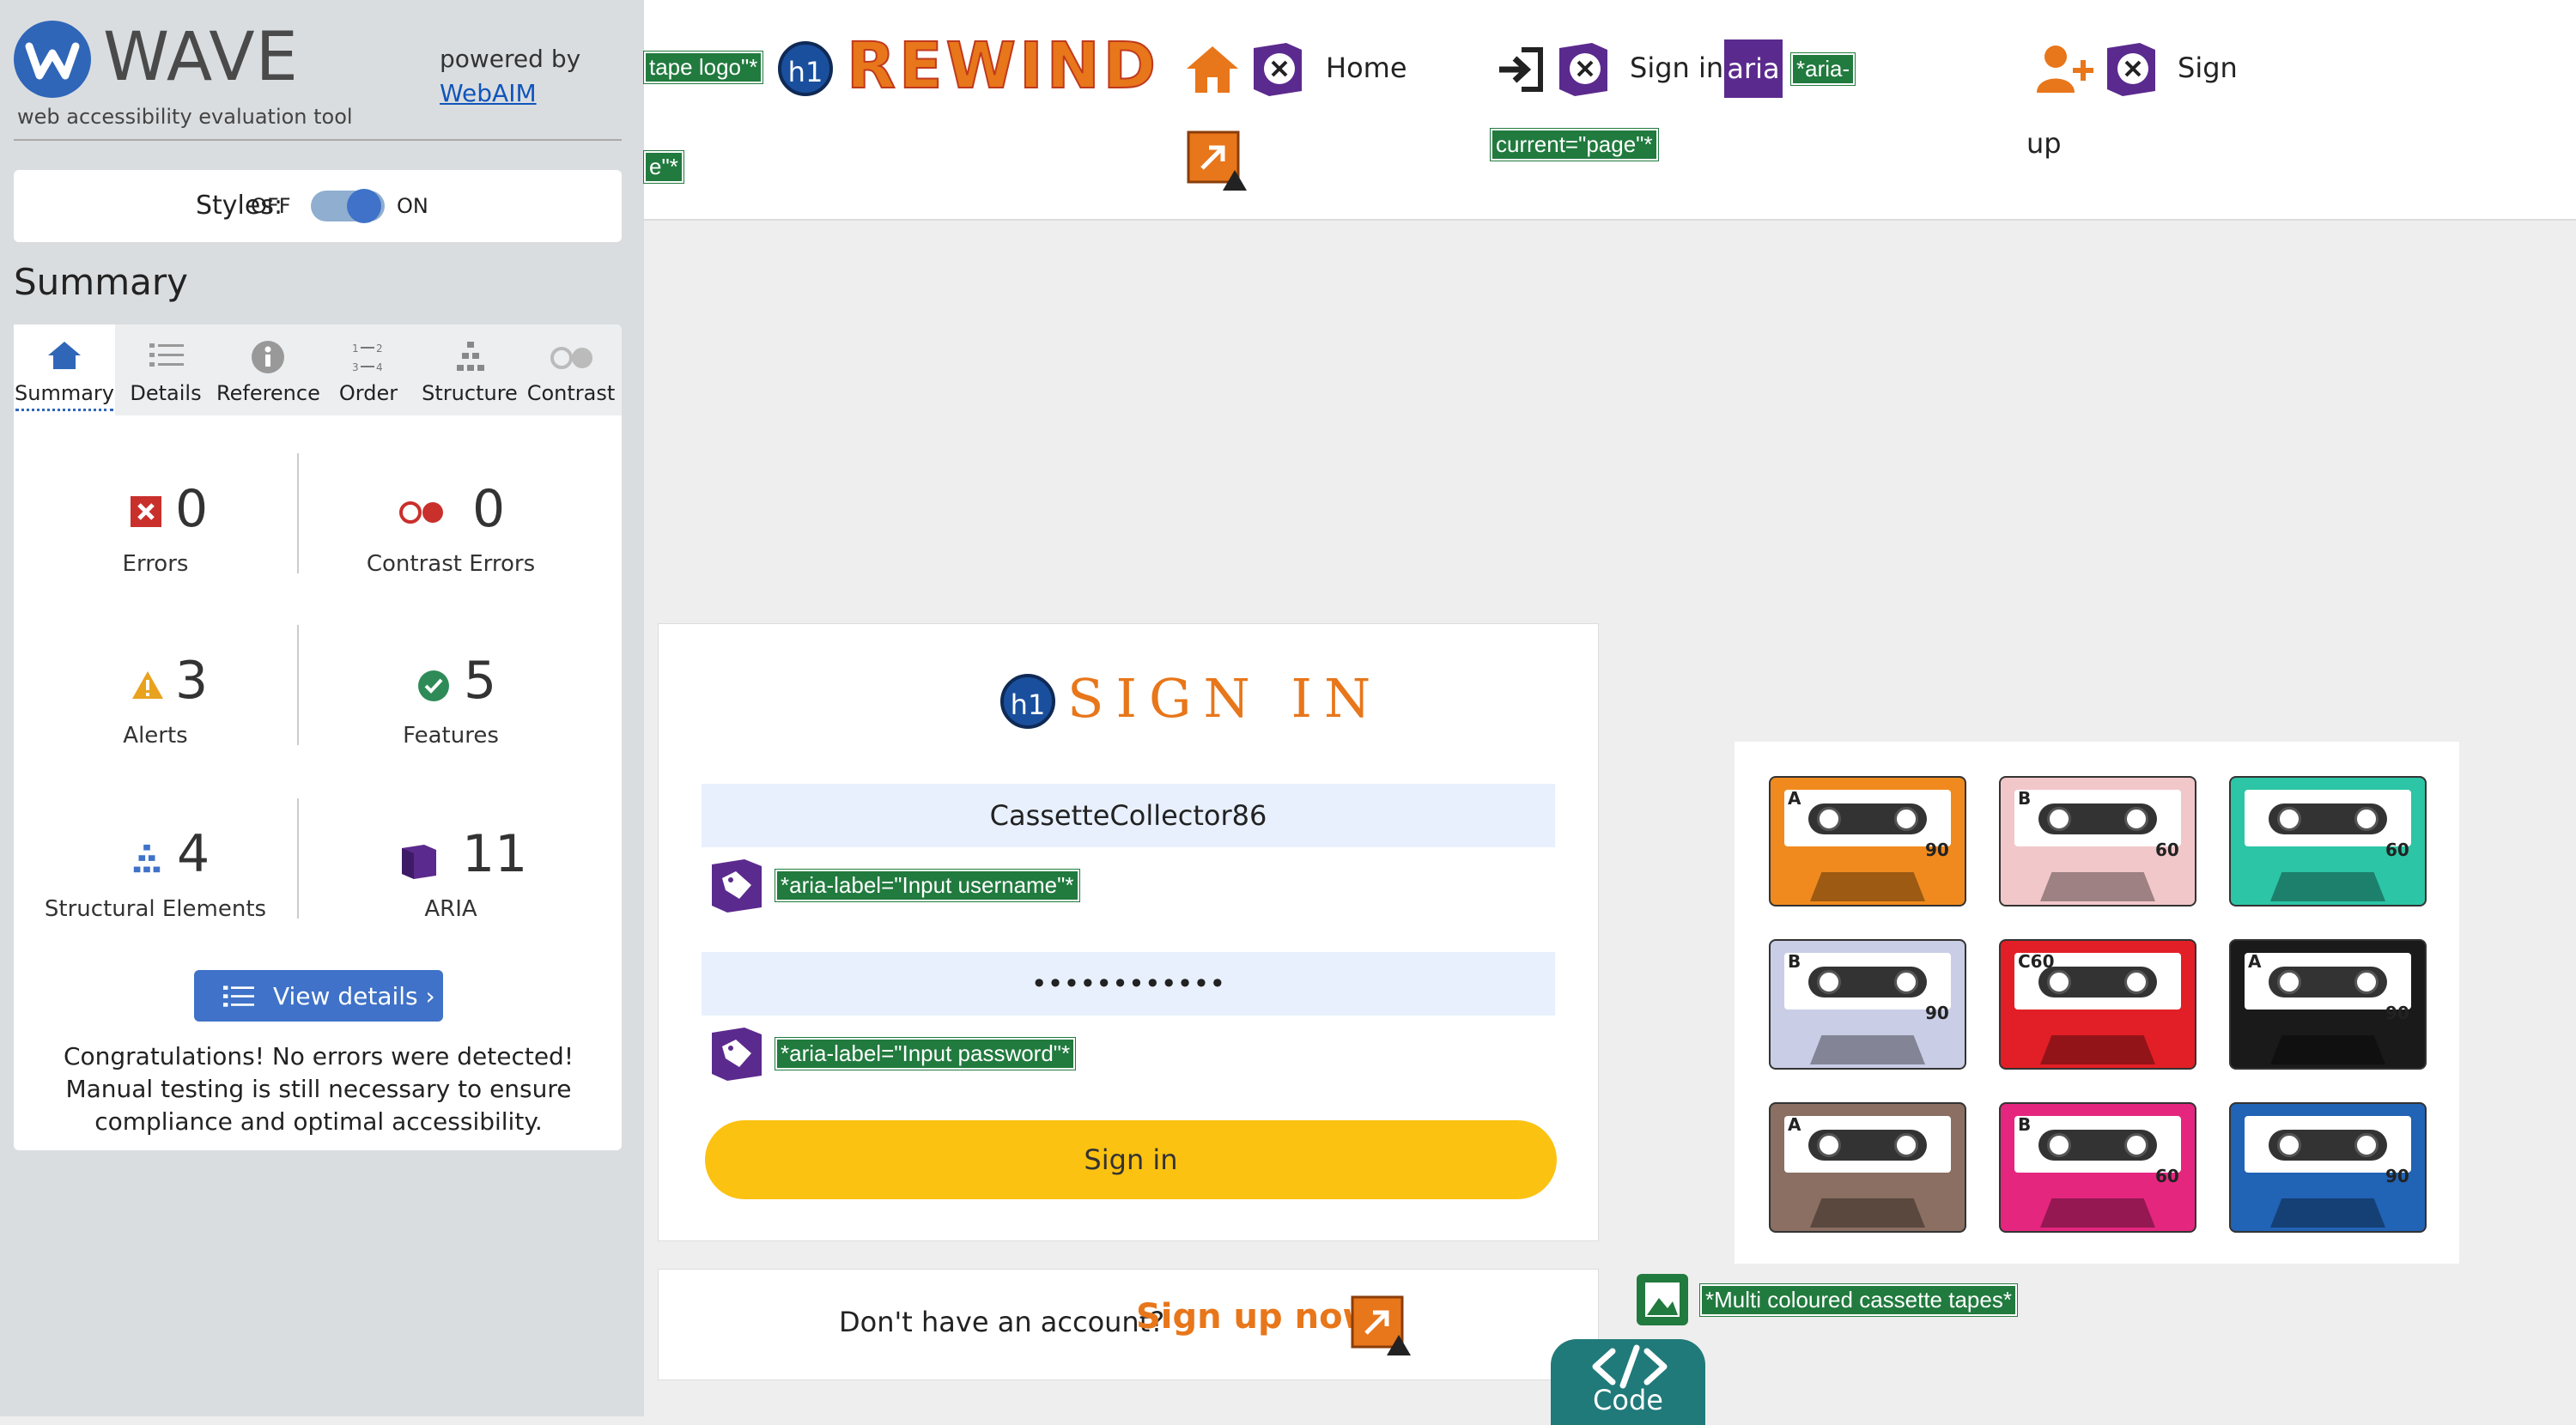  What do you see at coordinates (355, 349) in the screenshot?
I see `svg-text: 1` at bounding box center [355, 349].